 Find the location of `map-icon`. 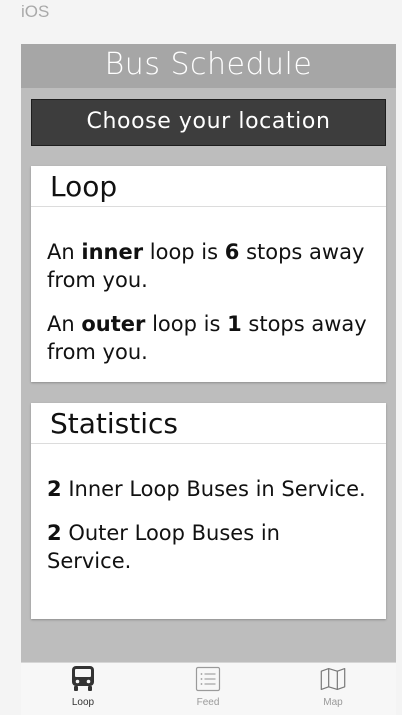

map-icon is located at coordinates (333, 679).